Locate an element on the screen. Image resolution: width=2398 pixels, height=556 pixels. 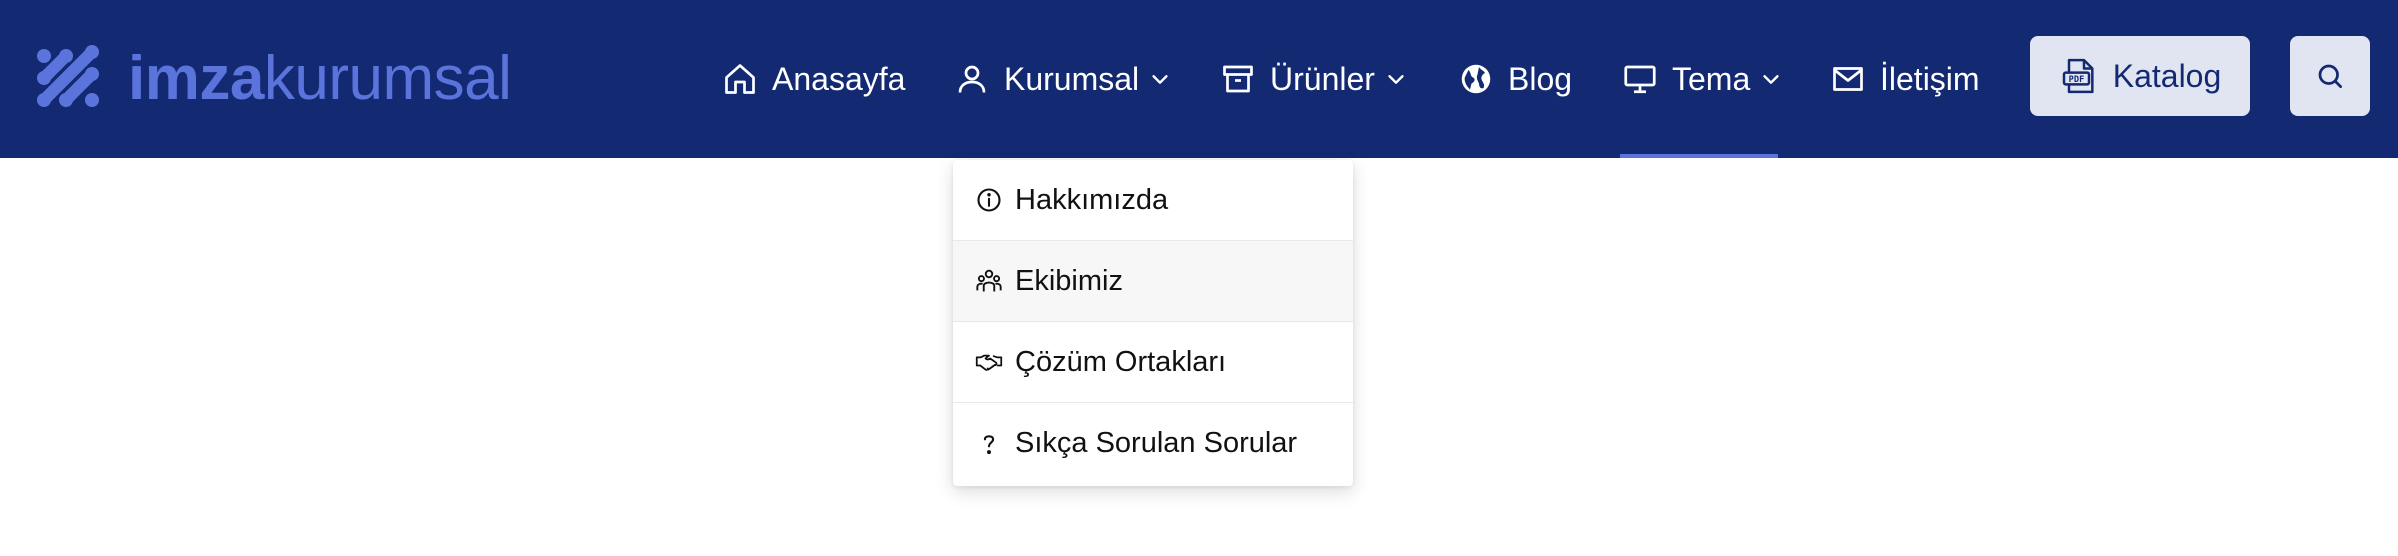
home-icon is located at coordinates (740, 79).